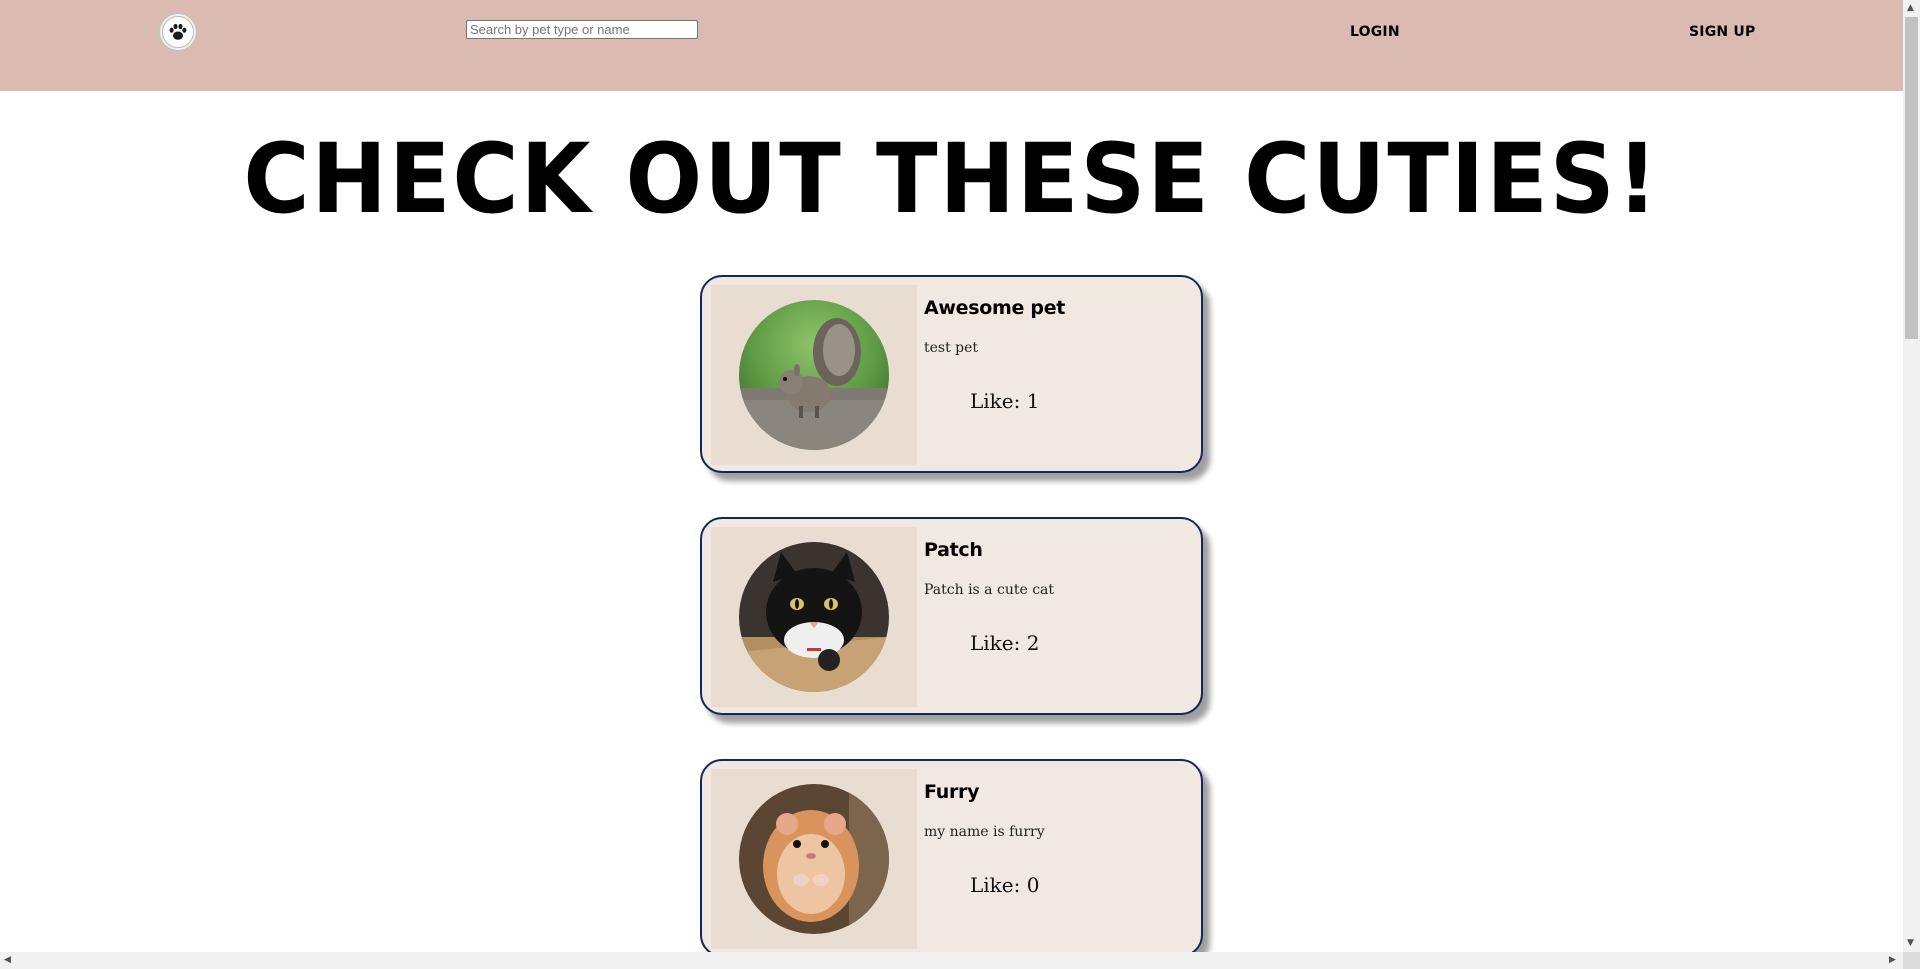  What do you see at coordinates (951, 45) in the screenshot?
I see `navbar: LOGIN SIGN UP` at bounding box center [951, 45].